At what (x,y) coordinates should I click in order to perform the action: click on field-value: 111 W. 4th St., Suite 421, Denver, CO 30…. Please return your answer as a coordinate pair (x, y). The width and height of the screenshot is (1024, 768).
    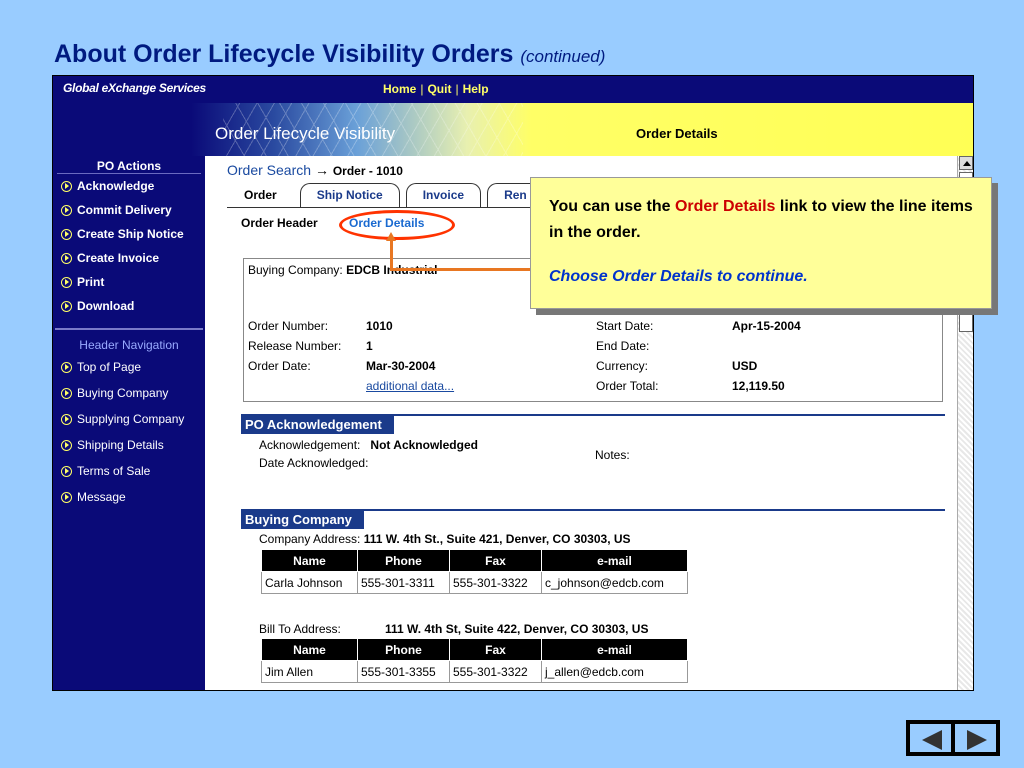
    Looking at the image, I should click on (497, 539).